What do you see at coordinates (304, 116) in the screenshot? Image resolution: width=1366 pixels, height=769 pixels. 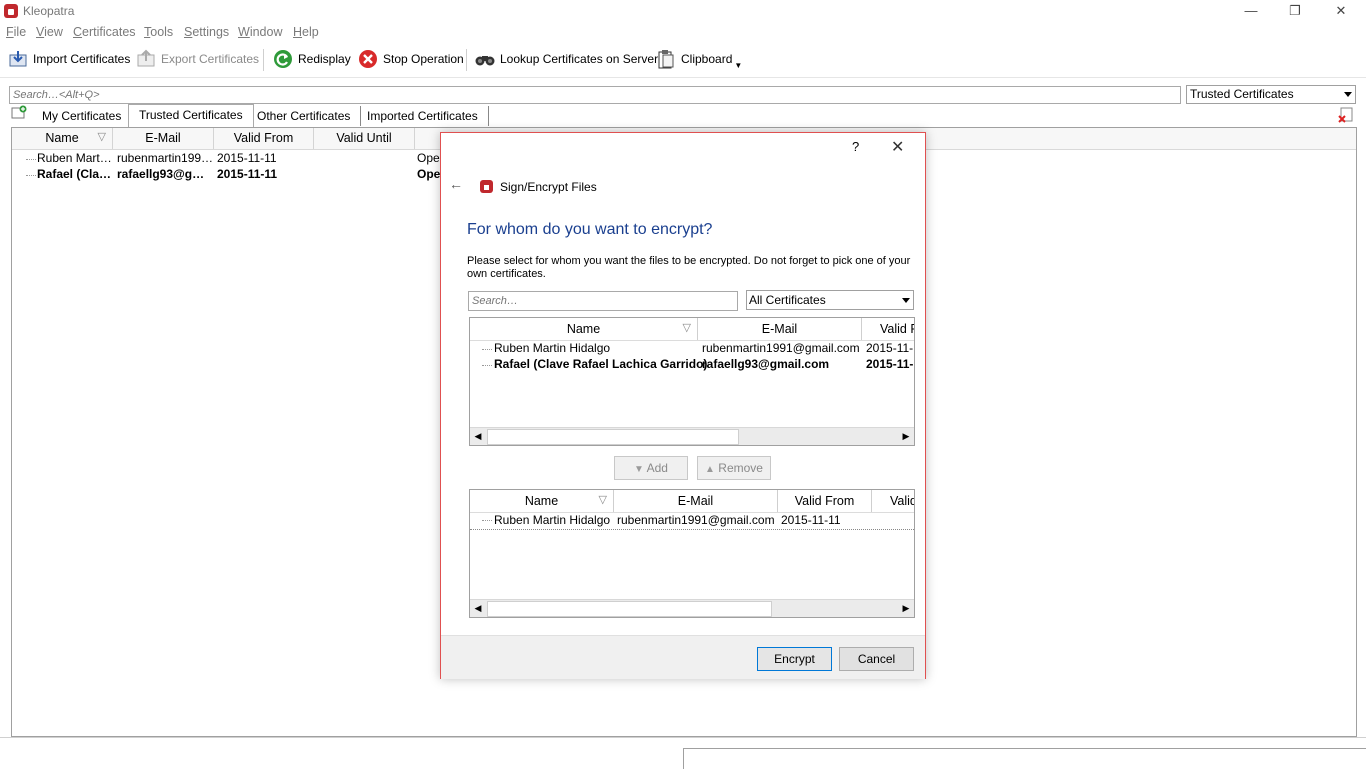 I see `tab-other-certificates: Other Certificates` at bounding box center [304, 116].